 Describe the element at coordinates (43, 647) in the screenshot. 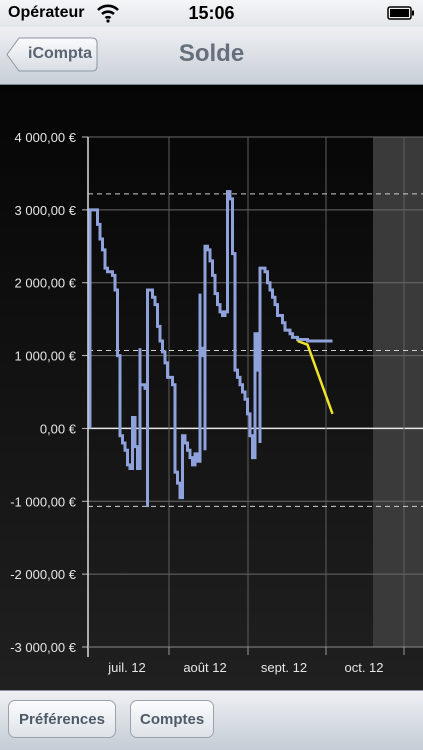

I see `y-tick-label: -3 000,00 €` at that location.